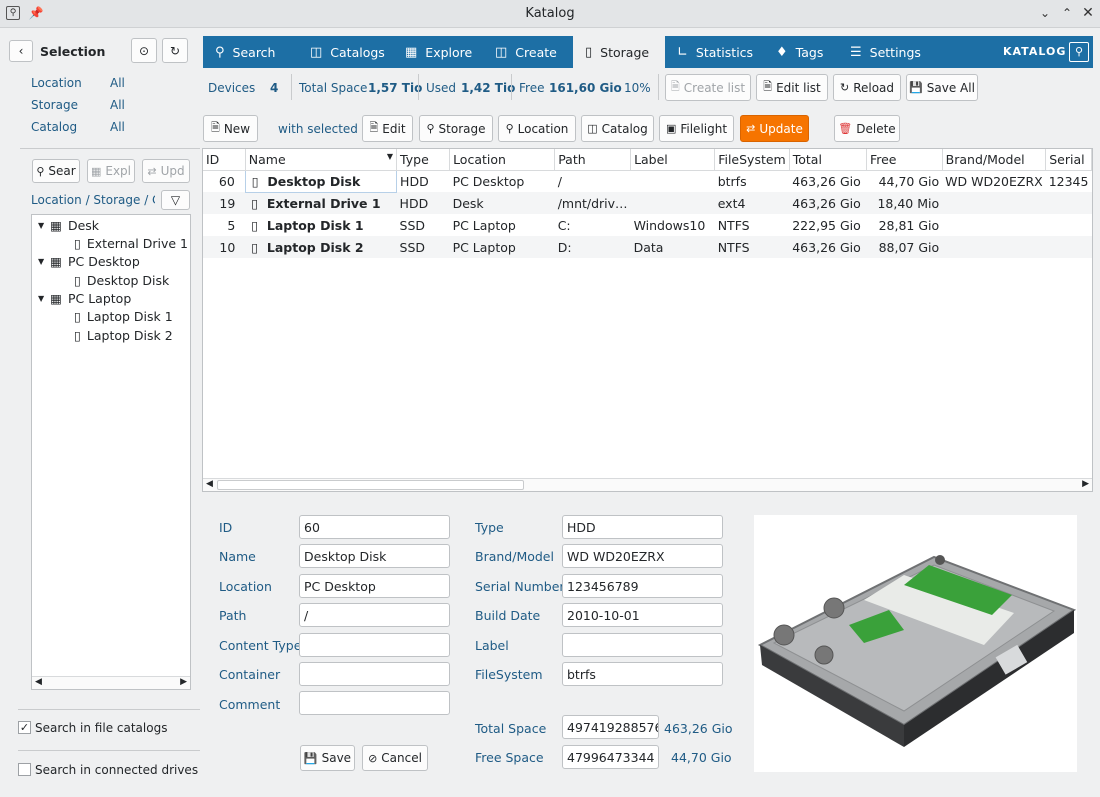 The height and width of the screenshot is (797, 1100). Describe the element at coordinates (357, 52) in the screenshot. I see `tab-label: Catalogs` at that location.